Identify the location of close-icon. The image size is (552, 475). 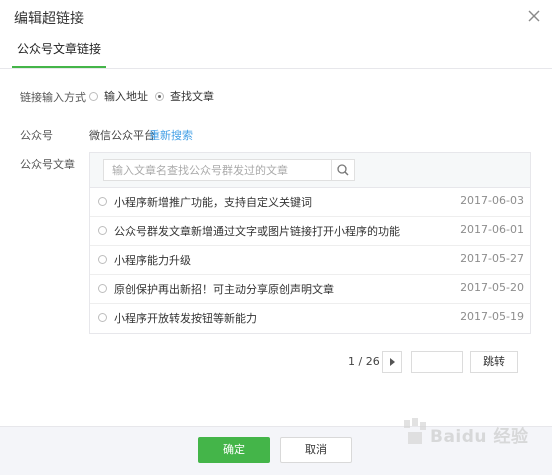
(534, 16).